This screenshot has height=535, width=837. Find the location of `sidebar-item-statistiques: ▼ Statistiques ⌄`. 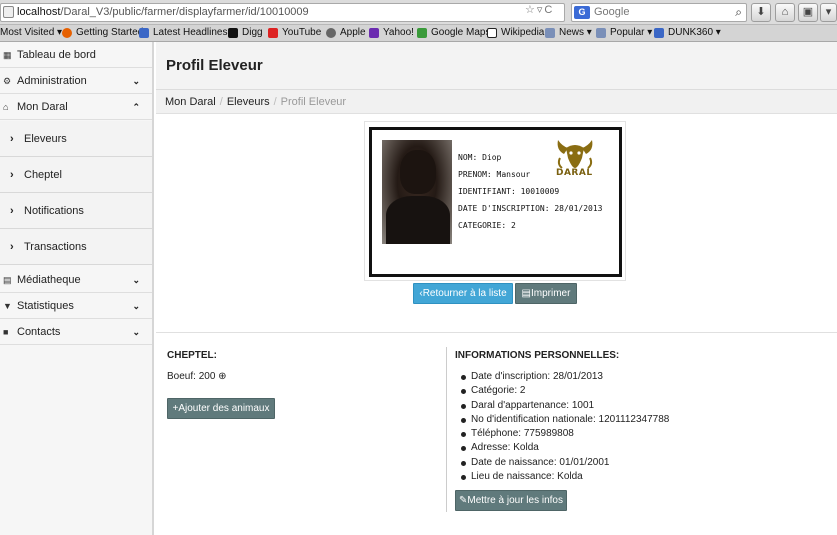

sidebar-item-statistiques: ▼ Statistiques ⌄ is located at coordinates (76, 306).